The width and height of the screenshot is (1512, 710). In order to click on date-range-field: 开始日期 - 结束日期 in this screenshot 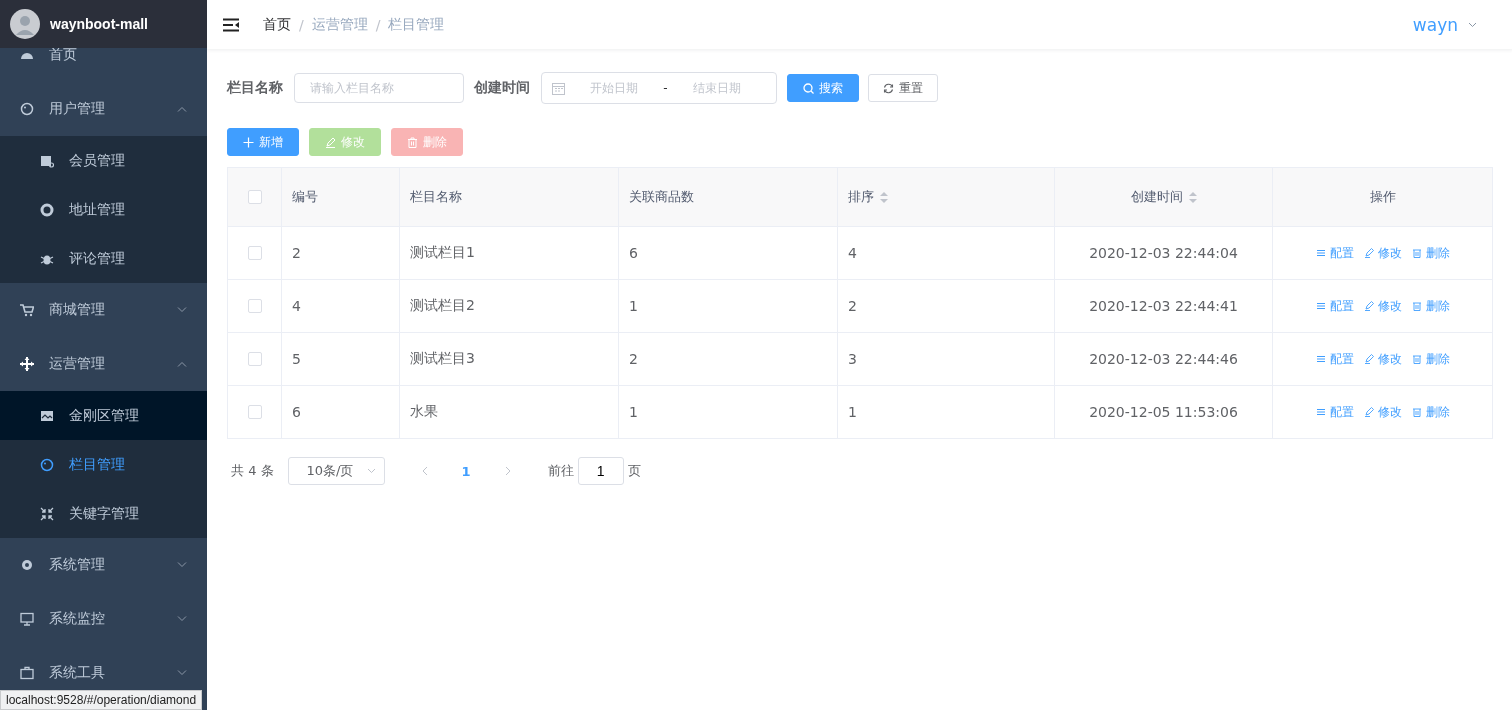, I will do `click(659, 88)`.